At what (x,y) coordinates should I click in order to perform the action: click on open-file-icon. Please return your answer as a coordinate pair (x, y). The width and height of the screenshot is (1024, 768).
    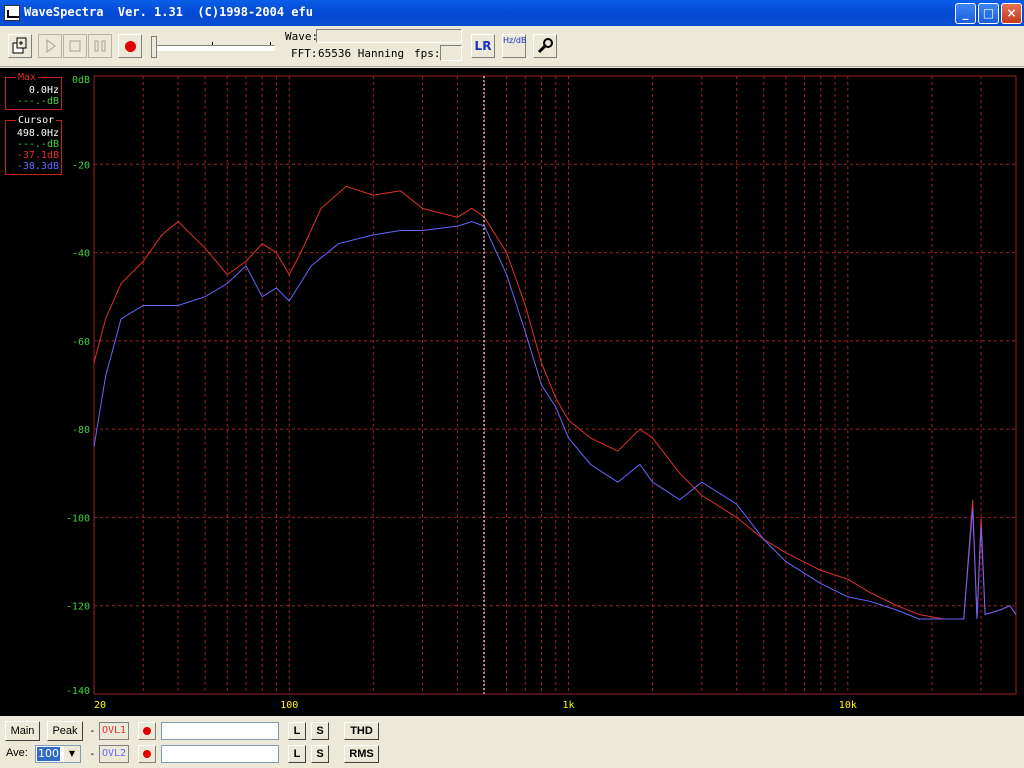
    Looking at the image, I should click on (19, 45).